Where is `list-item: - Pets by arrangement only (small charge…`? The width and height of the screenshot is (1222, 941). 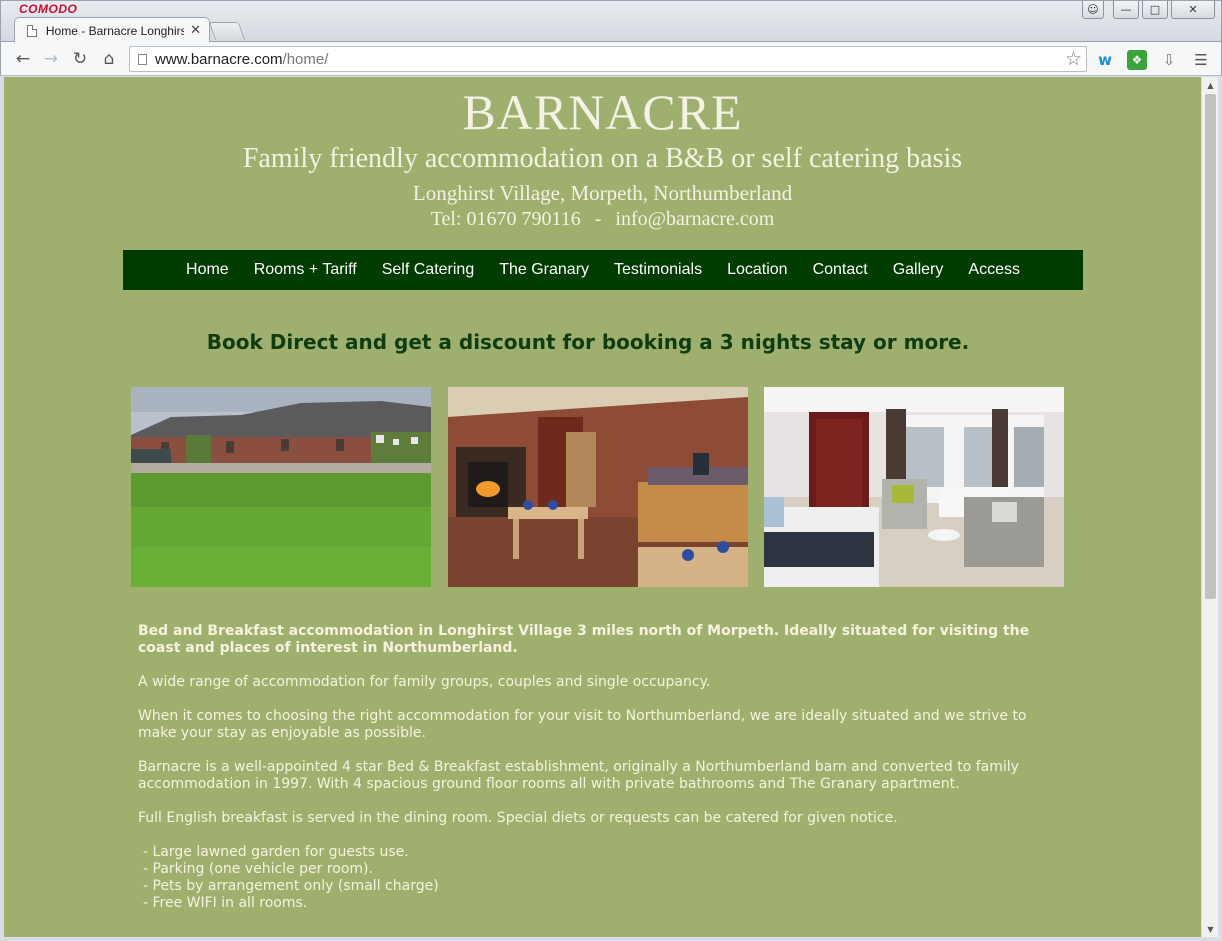 list-item: - Pets by arrangement only (small charge… is located at coordinates (291, 886).